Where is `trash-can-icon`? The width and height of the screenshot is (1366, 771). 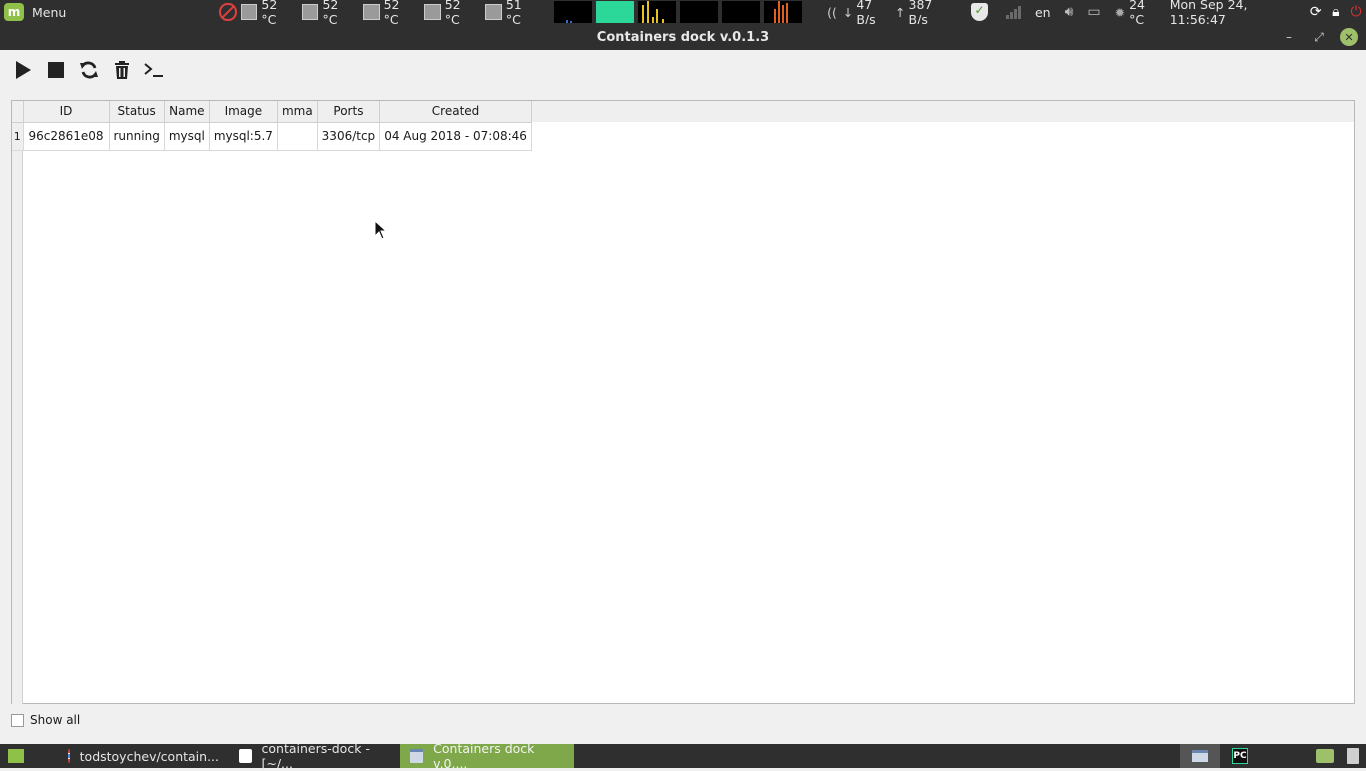 trash-can-icon is located at coordinates (1353, 756).